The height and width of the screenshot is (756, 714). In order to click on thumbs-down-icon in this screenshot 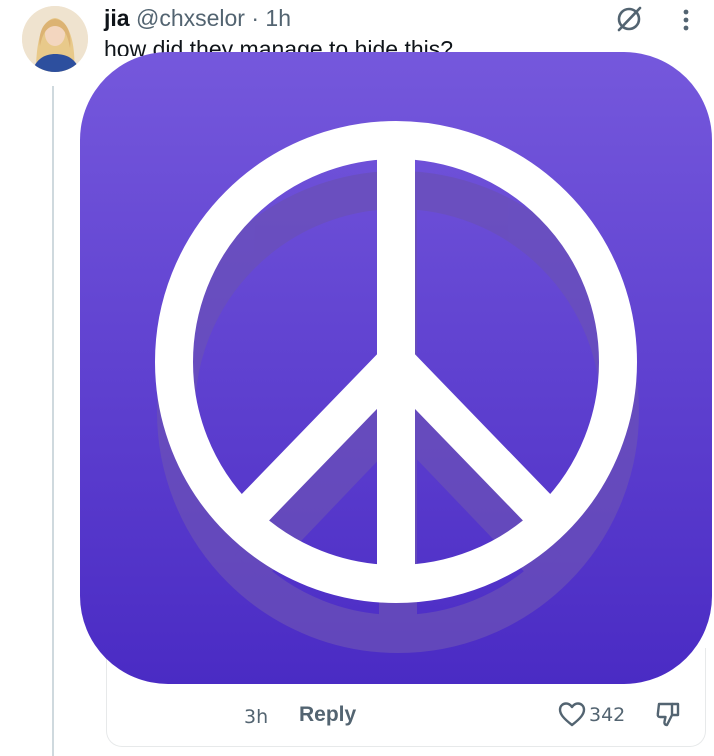, I will do `click(668, 714)`.